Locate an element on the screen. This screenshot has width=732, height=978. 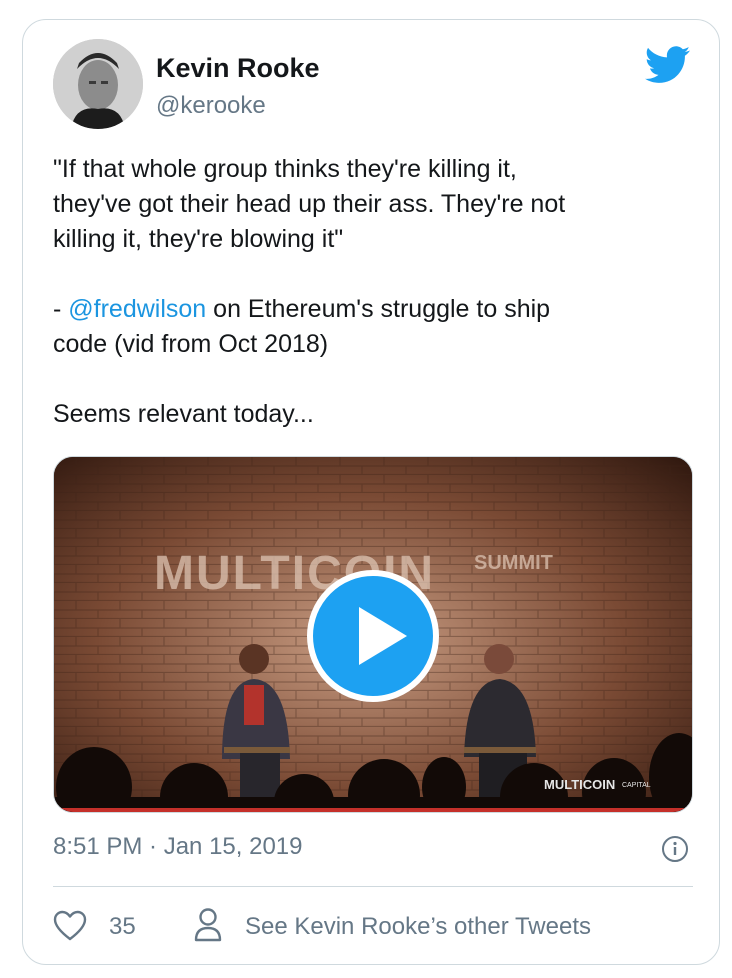
other-tweets-link: See Kevin Rooke’s other Tweets is located at coordinates (418, 927).